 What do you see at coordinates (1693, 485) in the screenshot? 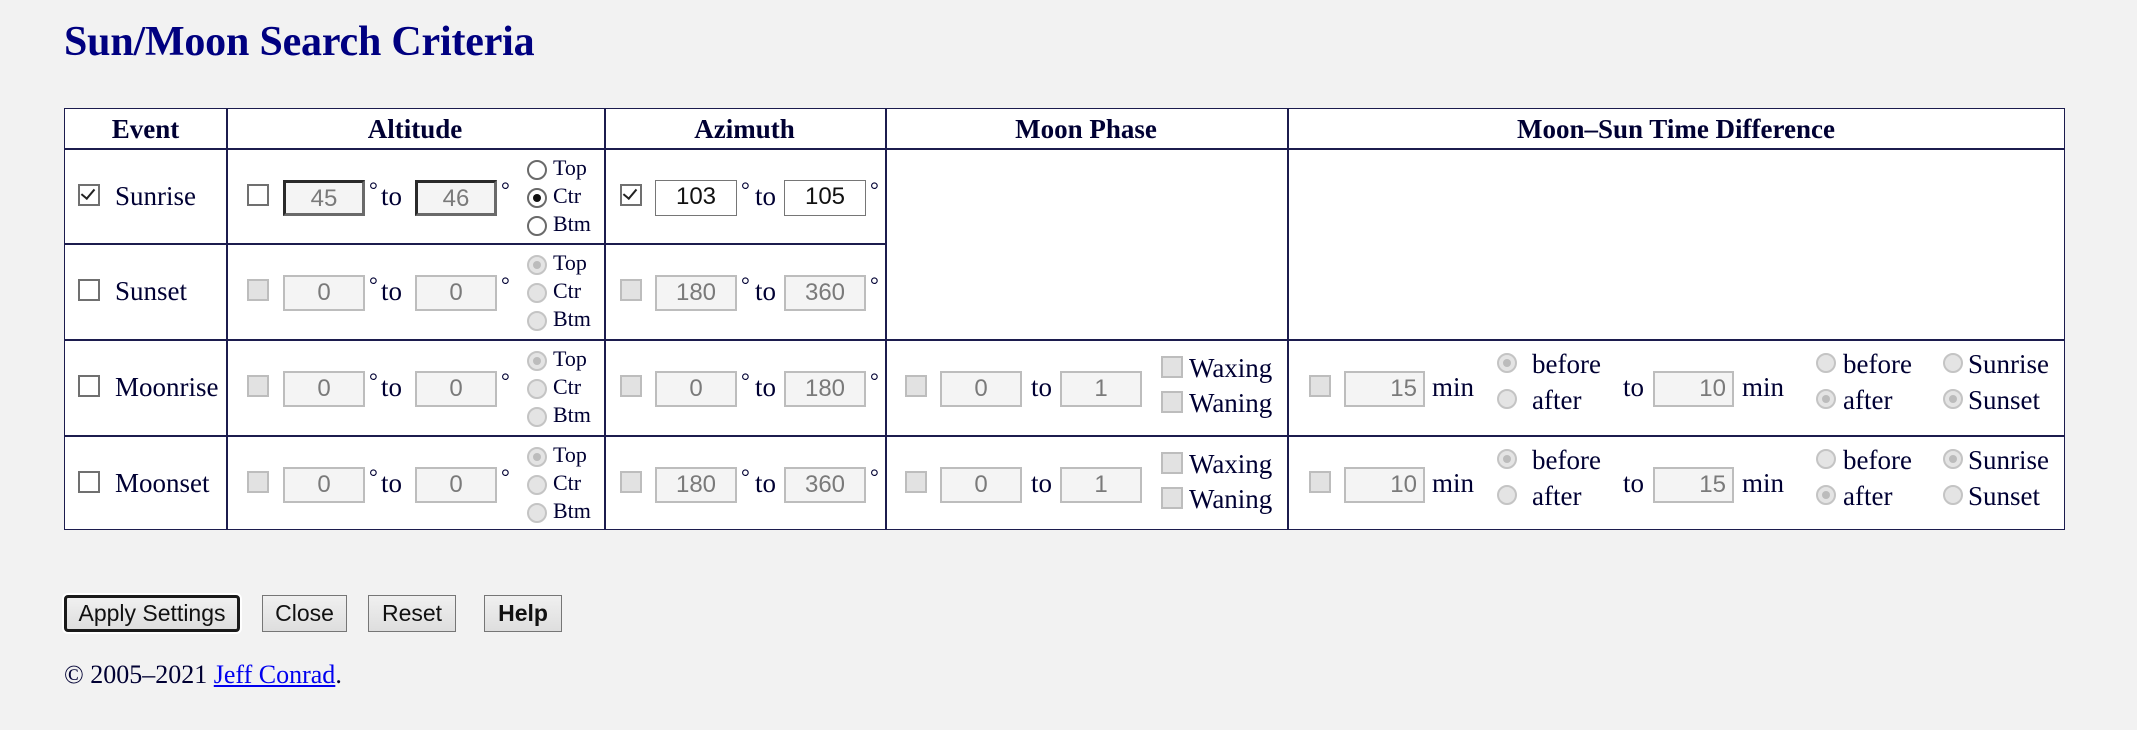
I see `time-diff-to-input: 15` at bounding box center [1693, 485].